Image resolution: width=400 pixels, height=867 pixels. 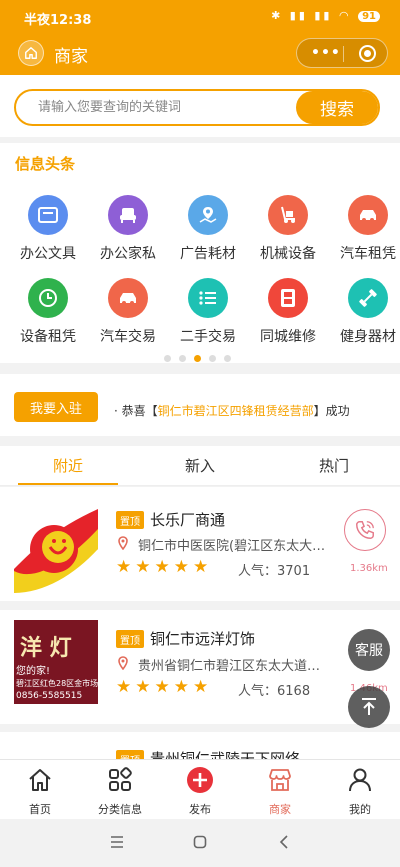 I want to click on search-button: 搜索, so click(x=337, y=107).